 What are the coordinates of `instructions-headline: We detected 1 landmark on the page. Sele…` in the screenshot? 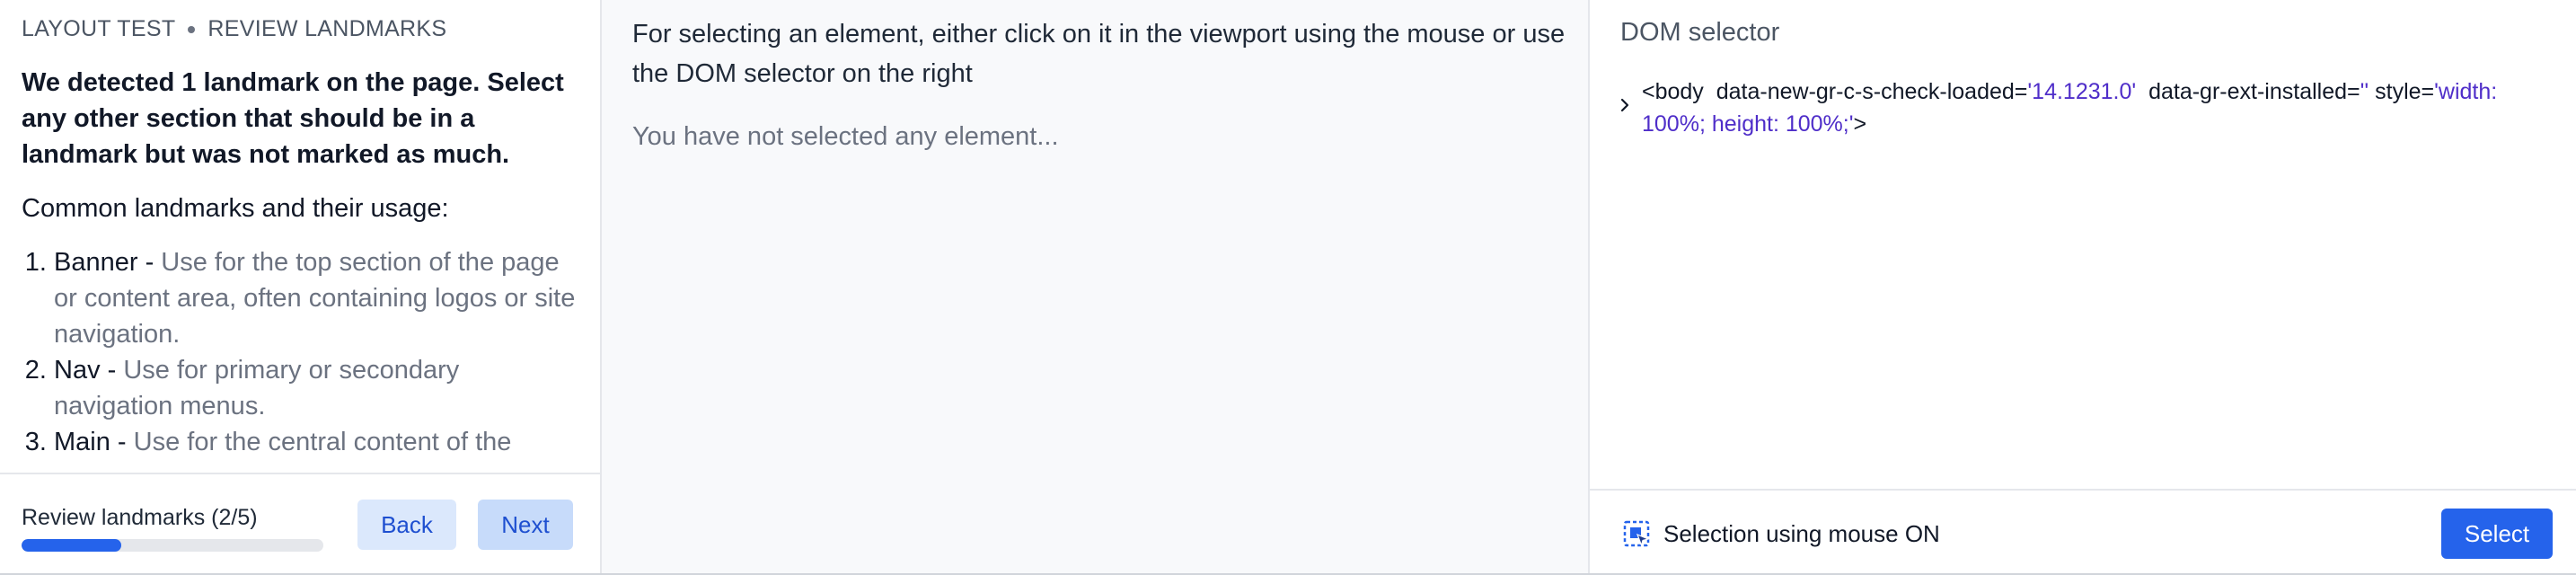 It's located at (293, 118).